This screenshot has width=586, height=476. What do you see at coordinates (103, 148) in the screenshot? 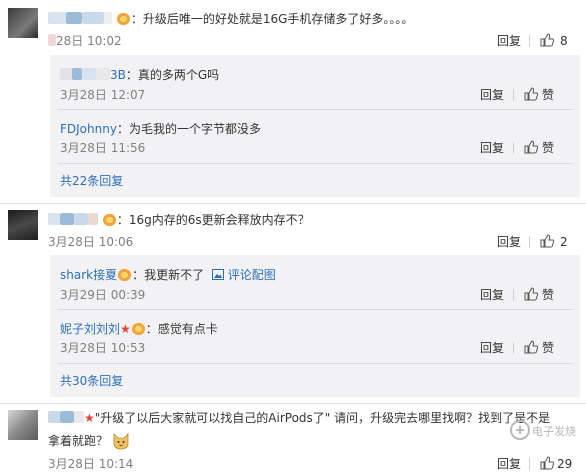
I see `reply-time: 3月28日 11:56` at bounding box center [103, 148].